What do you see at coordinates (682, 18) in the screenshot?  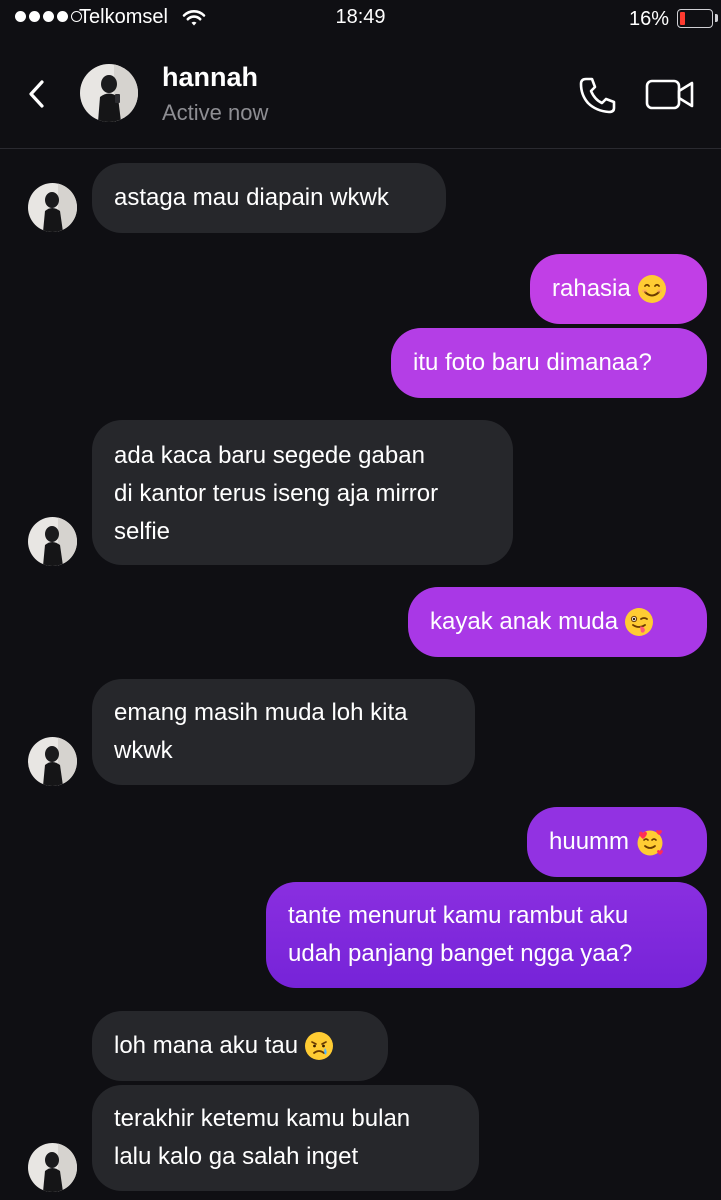 I see `battery-level` at bounding box center [682, 18].